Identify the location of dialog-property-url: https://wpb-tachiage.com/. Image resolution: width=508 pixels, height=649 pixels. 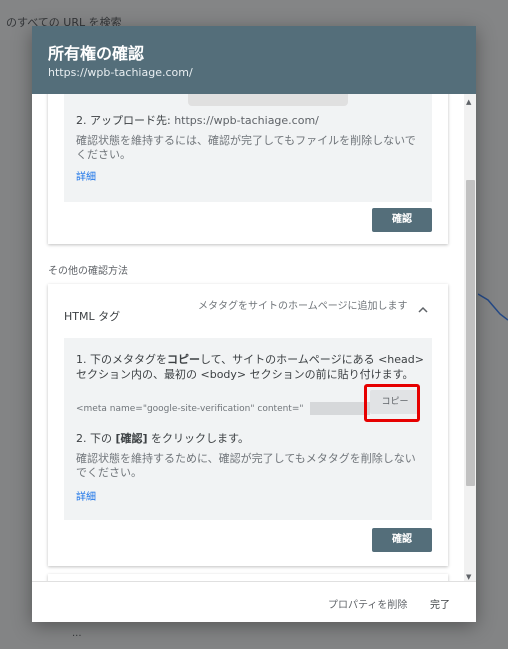
(120, 72).